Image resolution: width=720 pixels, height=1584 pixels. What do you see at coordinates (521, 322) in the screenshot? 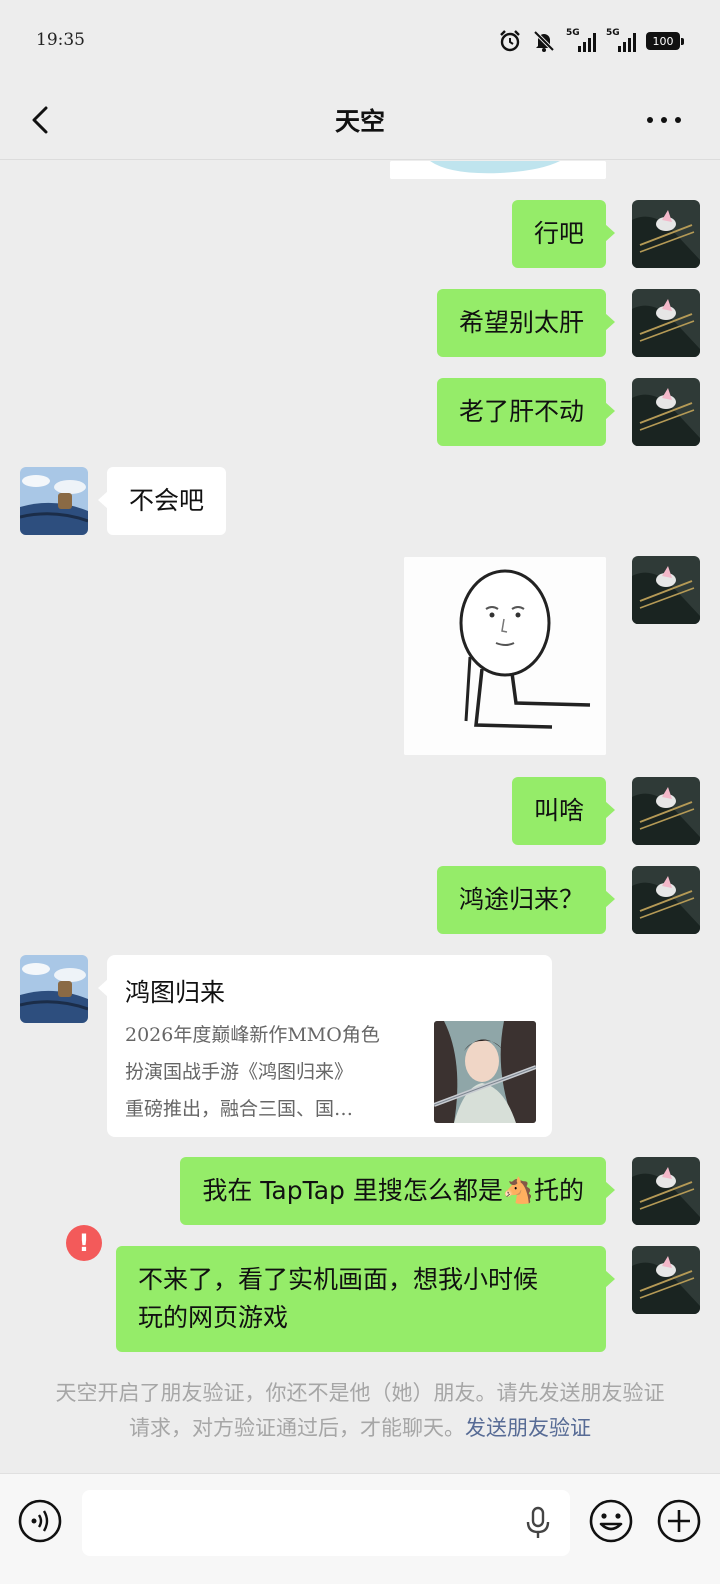
I see `message-text: 希望别太肝` at bounding box center [521, 322].